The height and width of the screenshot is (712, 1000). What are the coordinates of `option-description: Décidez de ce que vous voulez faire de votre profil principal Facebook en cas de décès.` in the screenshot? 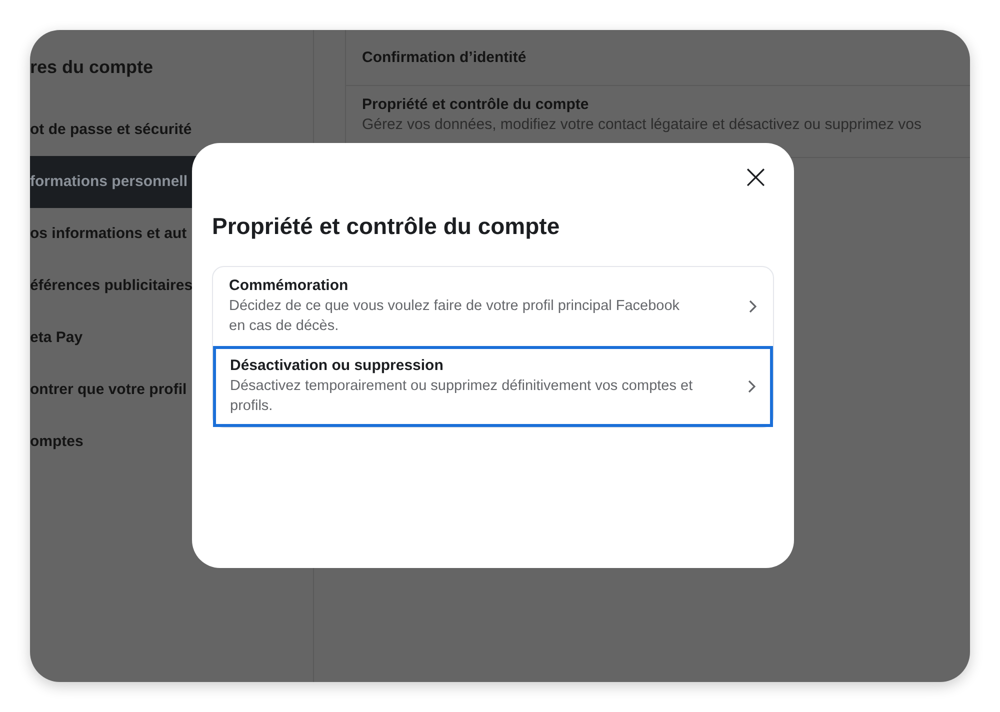 It's located at (455, 316).